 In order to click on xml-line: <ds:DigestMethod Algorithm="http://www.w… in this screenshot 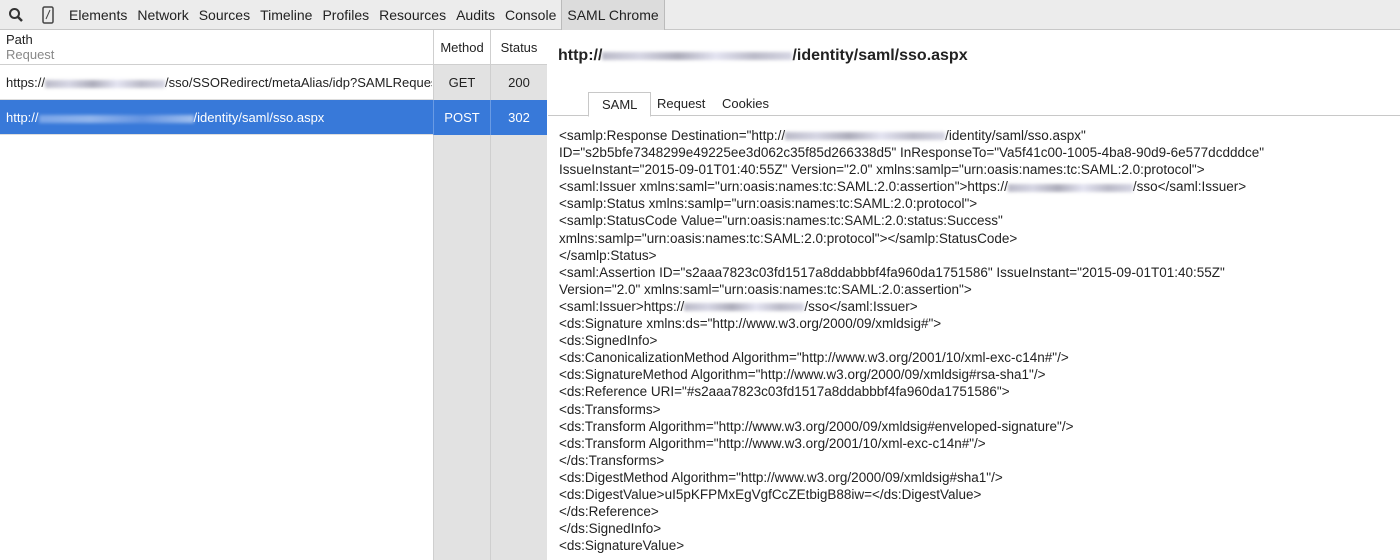, I will do `click(911, 477)`.